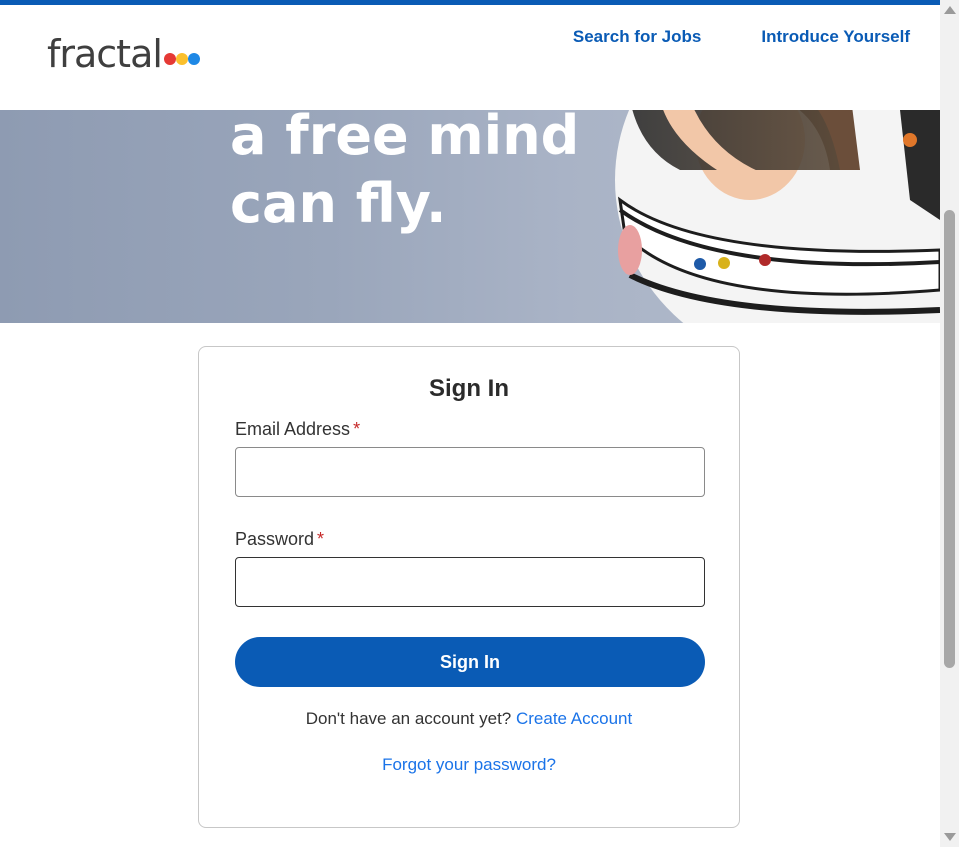  Describe the element at coordinates (777, 216) in the screenshot. I see `astronaut-child-image` at that location.